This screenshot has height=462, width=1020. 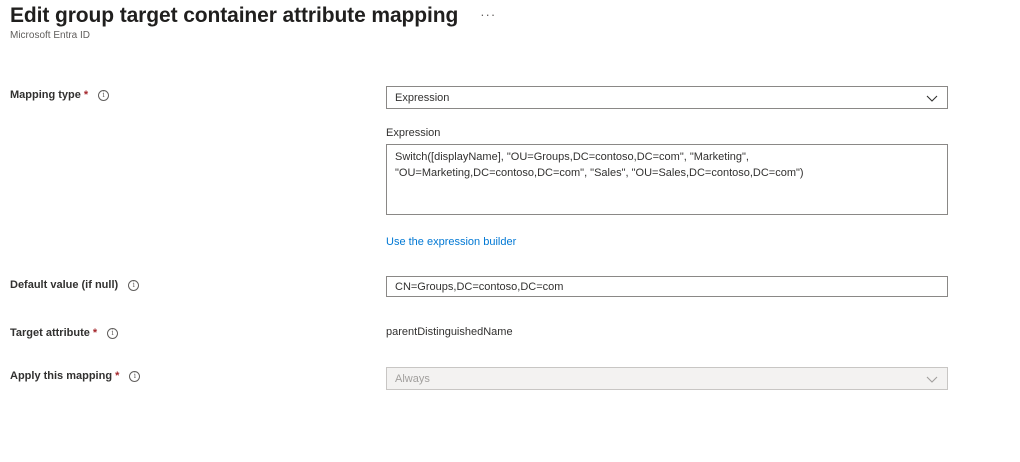 I want to click on mapping-type-value: Expression, so click(x=422, y=97).